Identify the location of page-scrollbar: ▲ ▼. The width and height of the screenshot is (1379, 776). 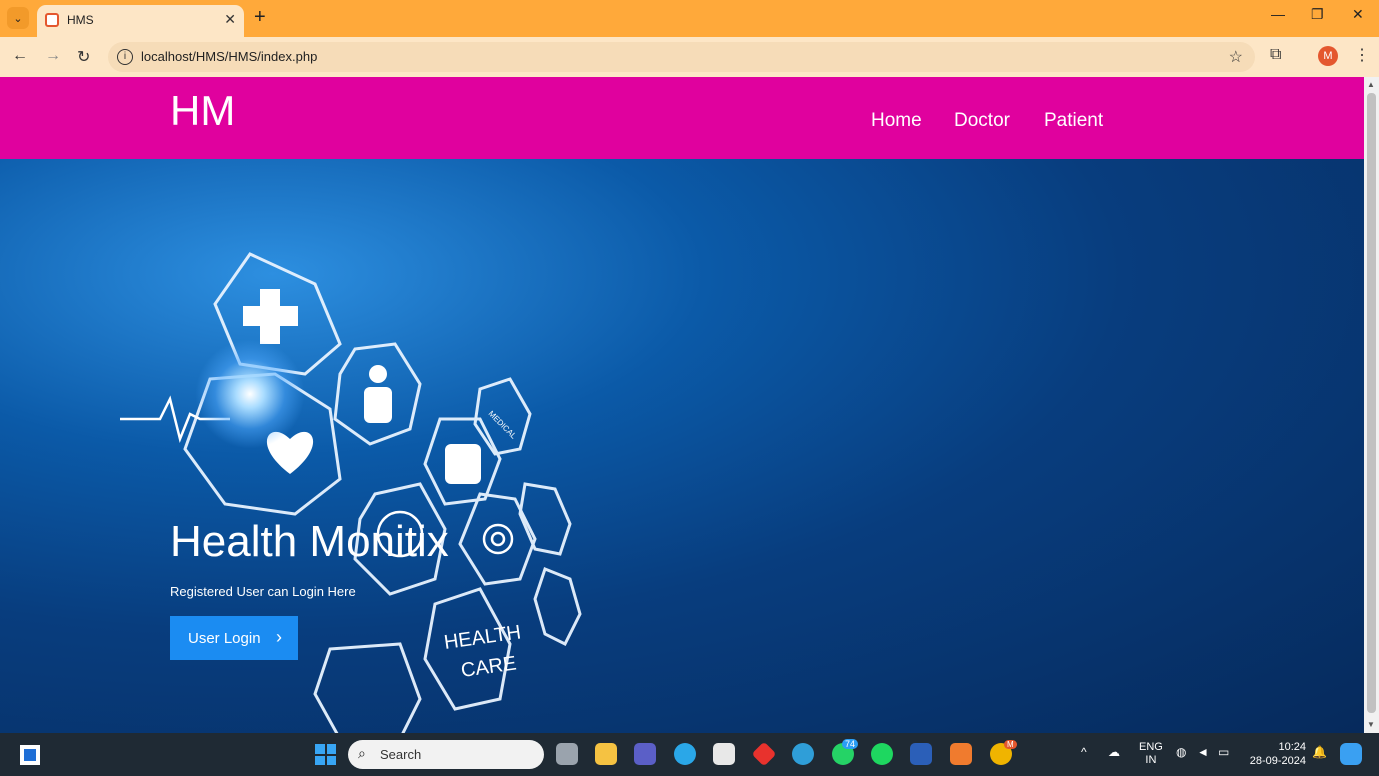
(1371, 405).